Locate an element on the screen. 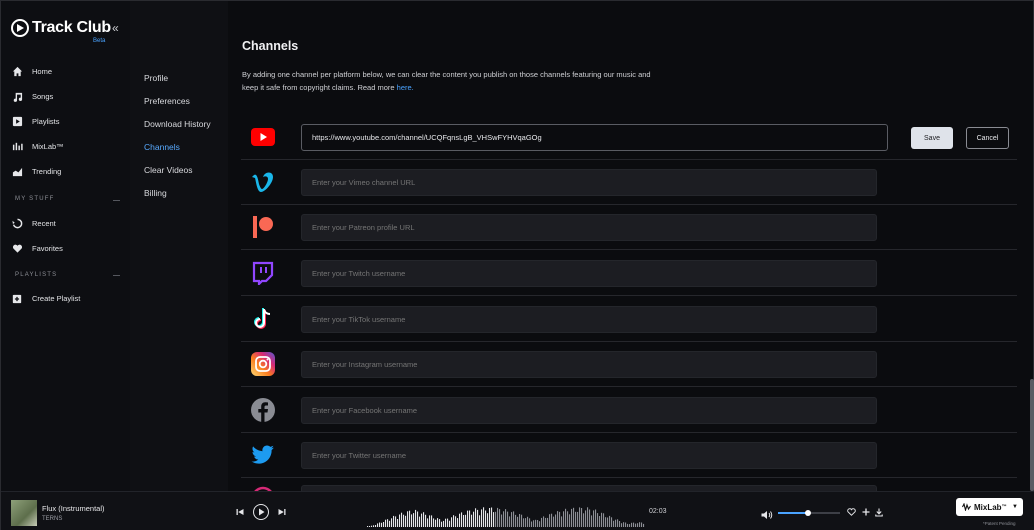 This screenshot has height=530, width=1034. history-icon is located at coordinates (17, 224).